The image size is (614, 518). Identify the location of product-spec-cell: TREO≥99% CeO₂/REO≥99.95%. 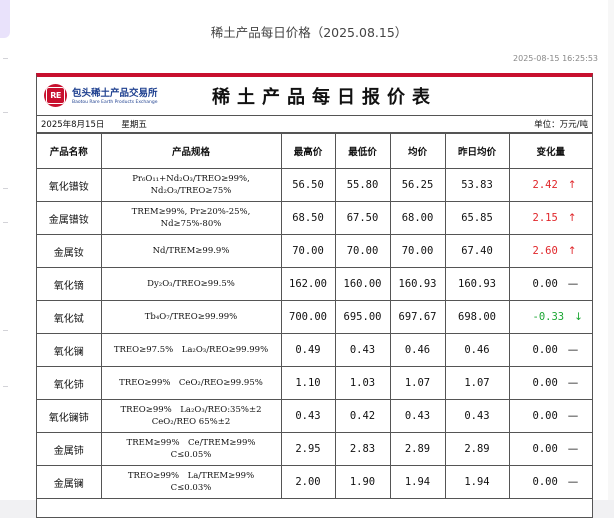
(191, 383).